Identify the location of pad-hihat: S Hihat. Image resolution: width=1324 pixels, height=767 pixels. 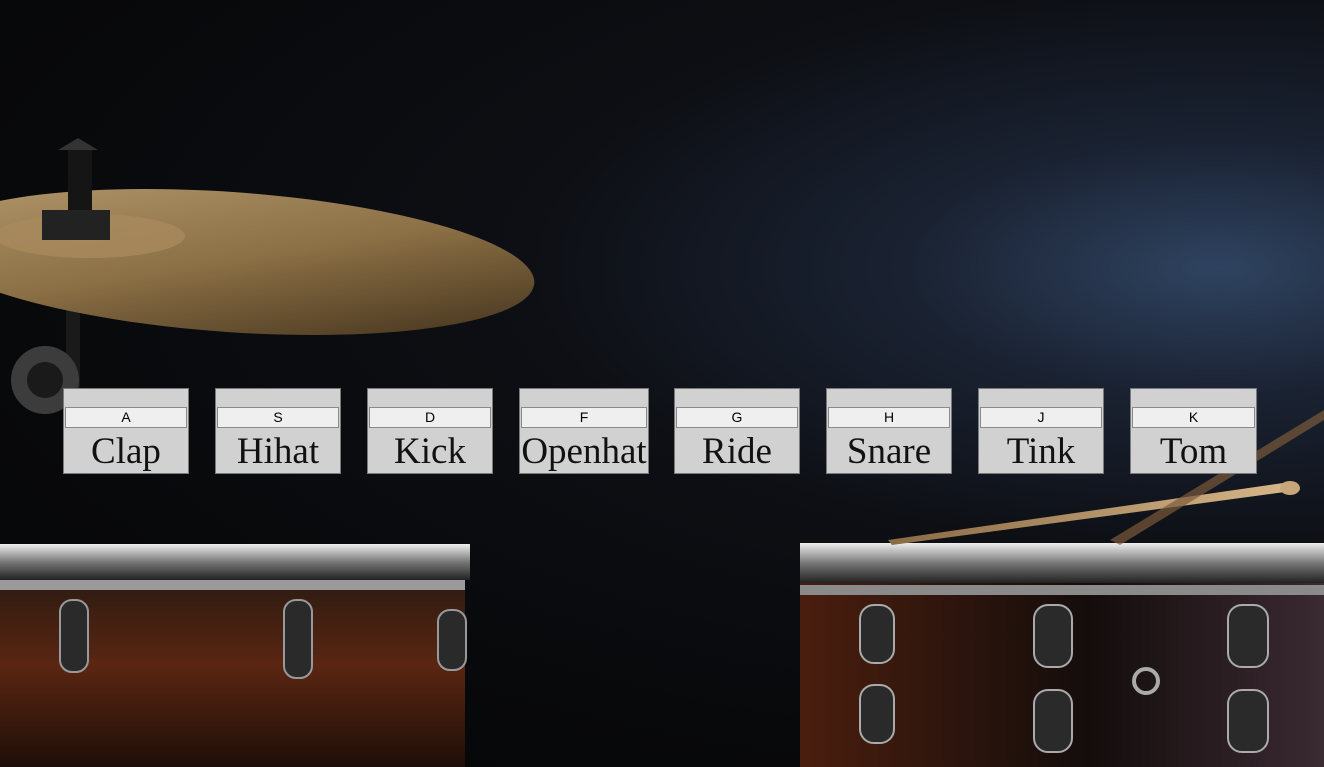
(278, 431).